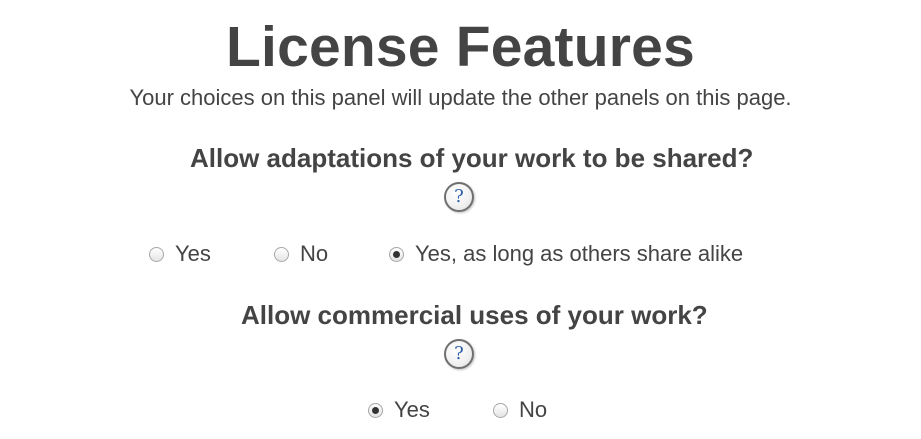 This screenshot has width=921, height=439. Describe the element at coordinates (474, 315) in the screenshot. I see `commercial-question: Allow commercial uses of your work?` at that location.